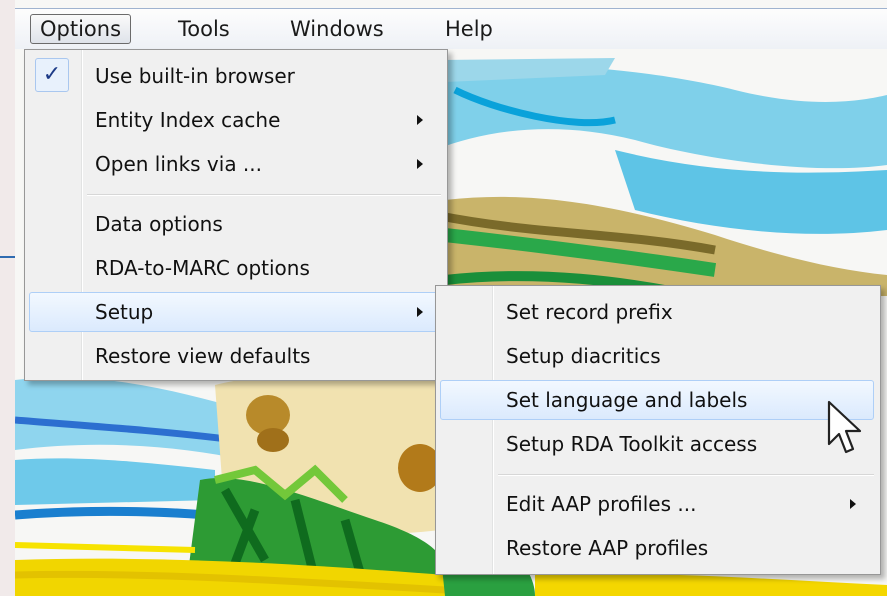 This screenshot has width=887, height=596. What do you see at coordinates (81, 29) in the screenshot?
I see `menu-options: Options` at bounding box center [81, 29].